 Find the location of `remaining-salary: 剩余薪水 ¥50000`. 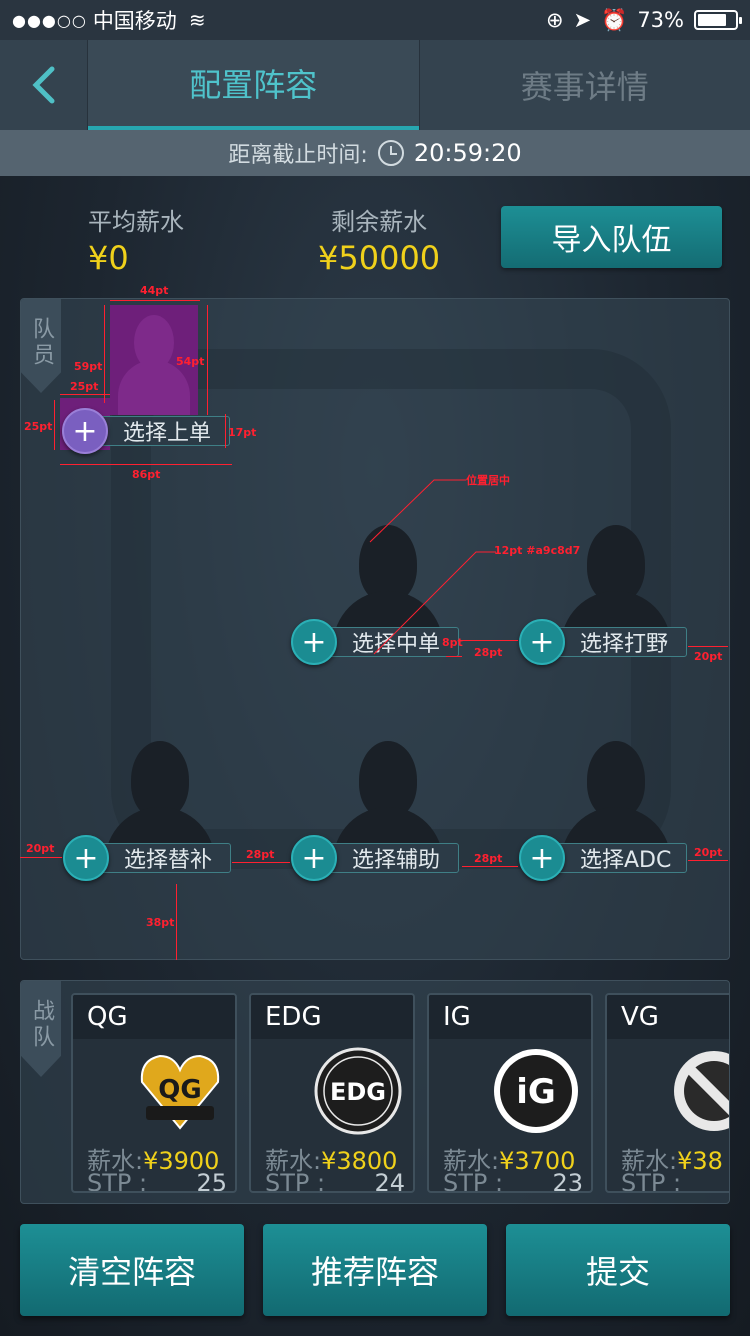

remaining-salary: 剩余薪水 ¥50000 is located at coordinates (379, 239).